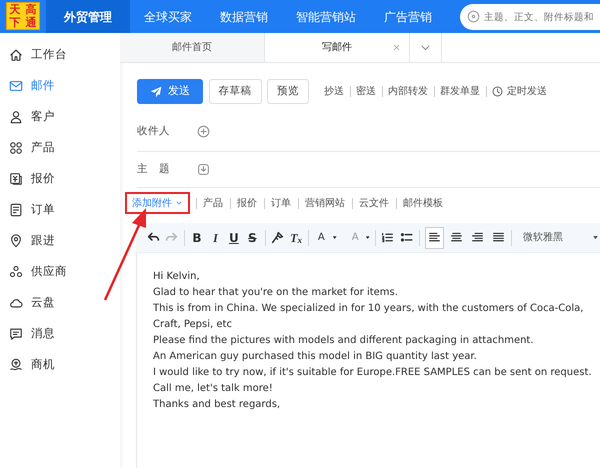  I want to click on body-text-line: I would like to try now, if it's suitable for Europe.FREE SAMPLES can be sent on request., so click(373, 373).